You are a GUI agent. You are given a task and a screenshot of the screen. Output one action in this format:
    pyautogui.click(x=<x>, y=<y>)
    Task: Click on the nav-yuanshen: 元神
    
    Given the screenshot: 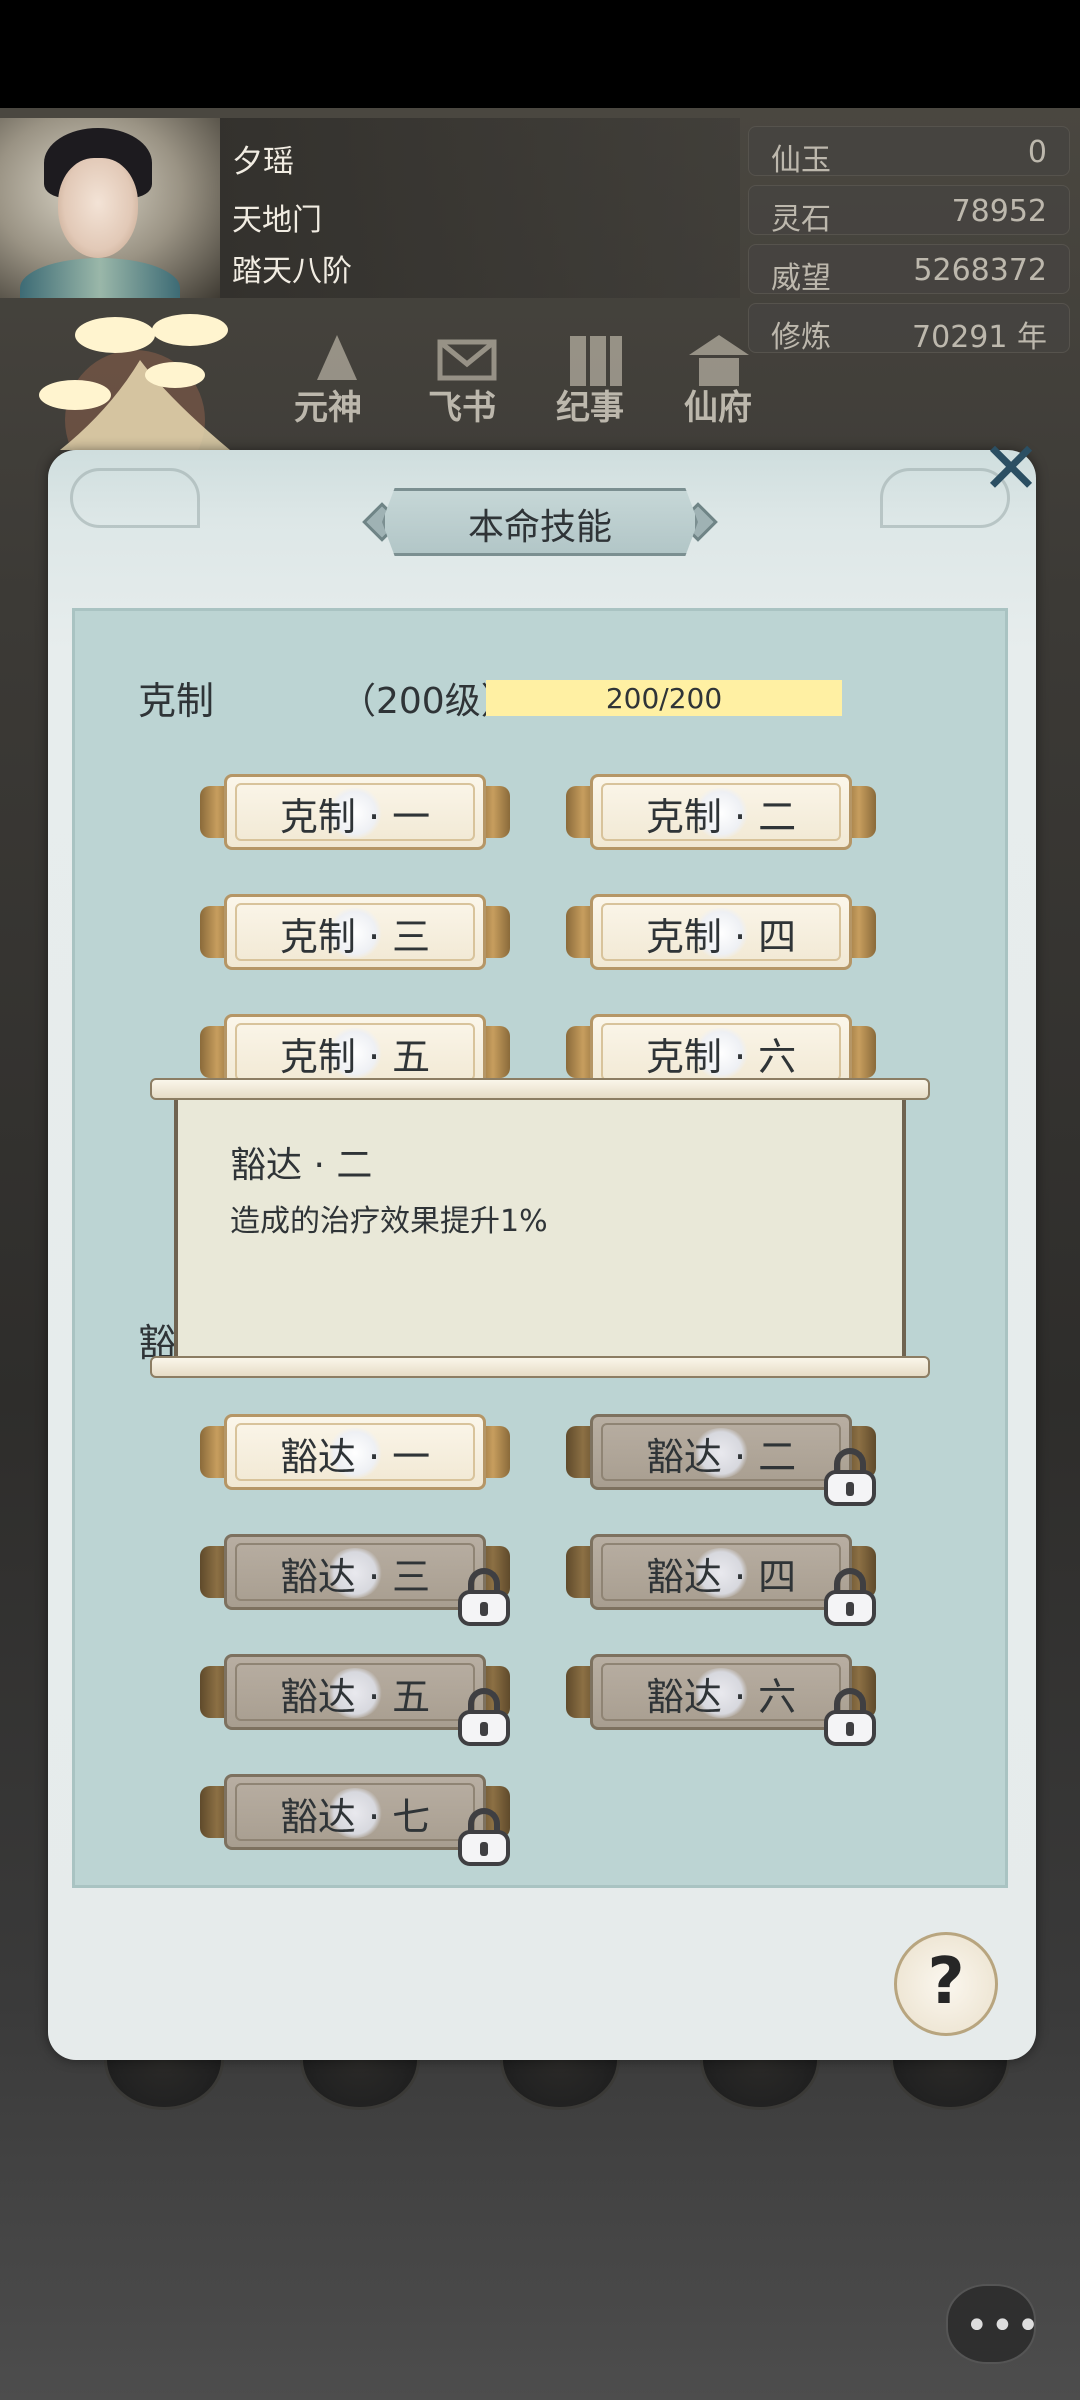 What is the action you would take?
    pyautogui.click(x=328, y=404)
    